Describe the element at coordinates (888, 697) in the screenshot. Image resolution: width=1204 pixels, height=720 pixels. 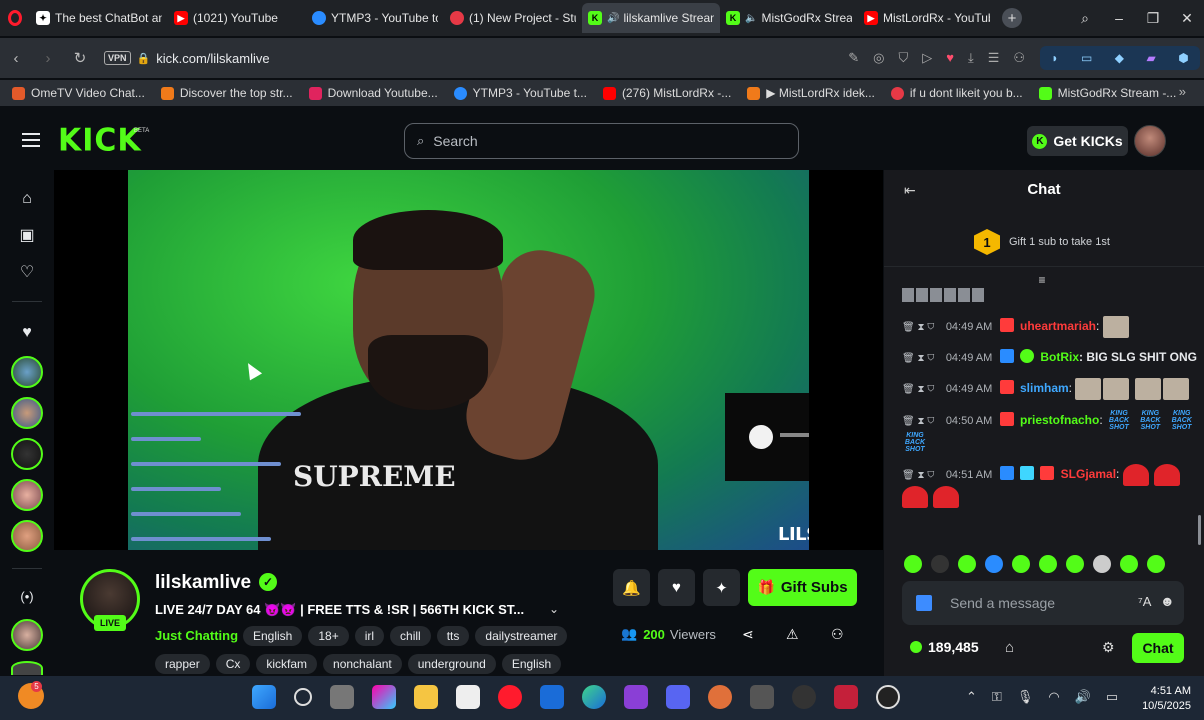
I see `media-player-icon` at that location.